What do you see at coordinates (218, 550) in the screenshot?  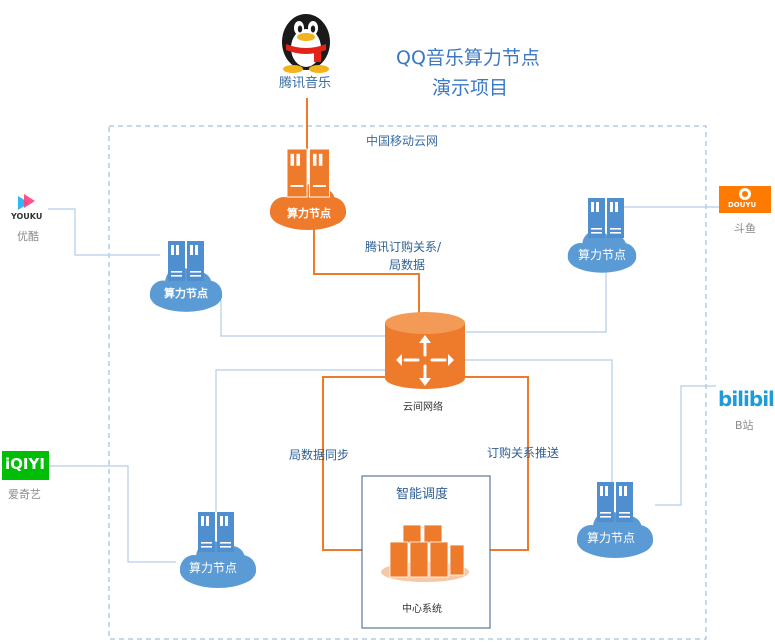 I see `compute-node-bottom-left` at bounding box center [218, 550].